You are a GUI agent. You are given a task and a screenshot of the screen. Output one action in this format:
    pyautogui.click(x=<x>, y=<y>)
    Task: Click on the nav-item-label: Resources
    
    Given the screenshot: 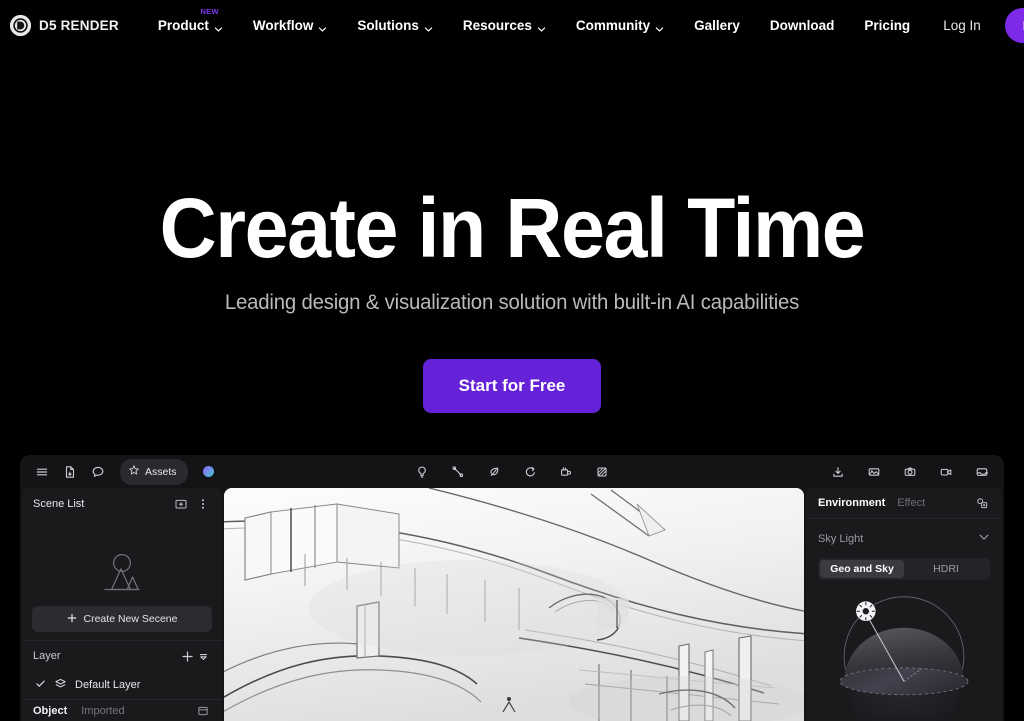 What is the action you would take?
    pyautogui.click(x=497, y=25)
    